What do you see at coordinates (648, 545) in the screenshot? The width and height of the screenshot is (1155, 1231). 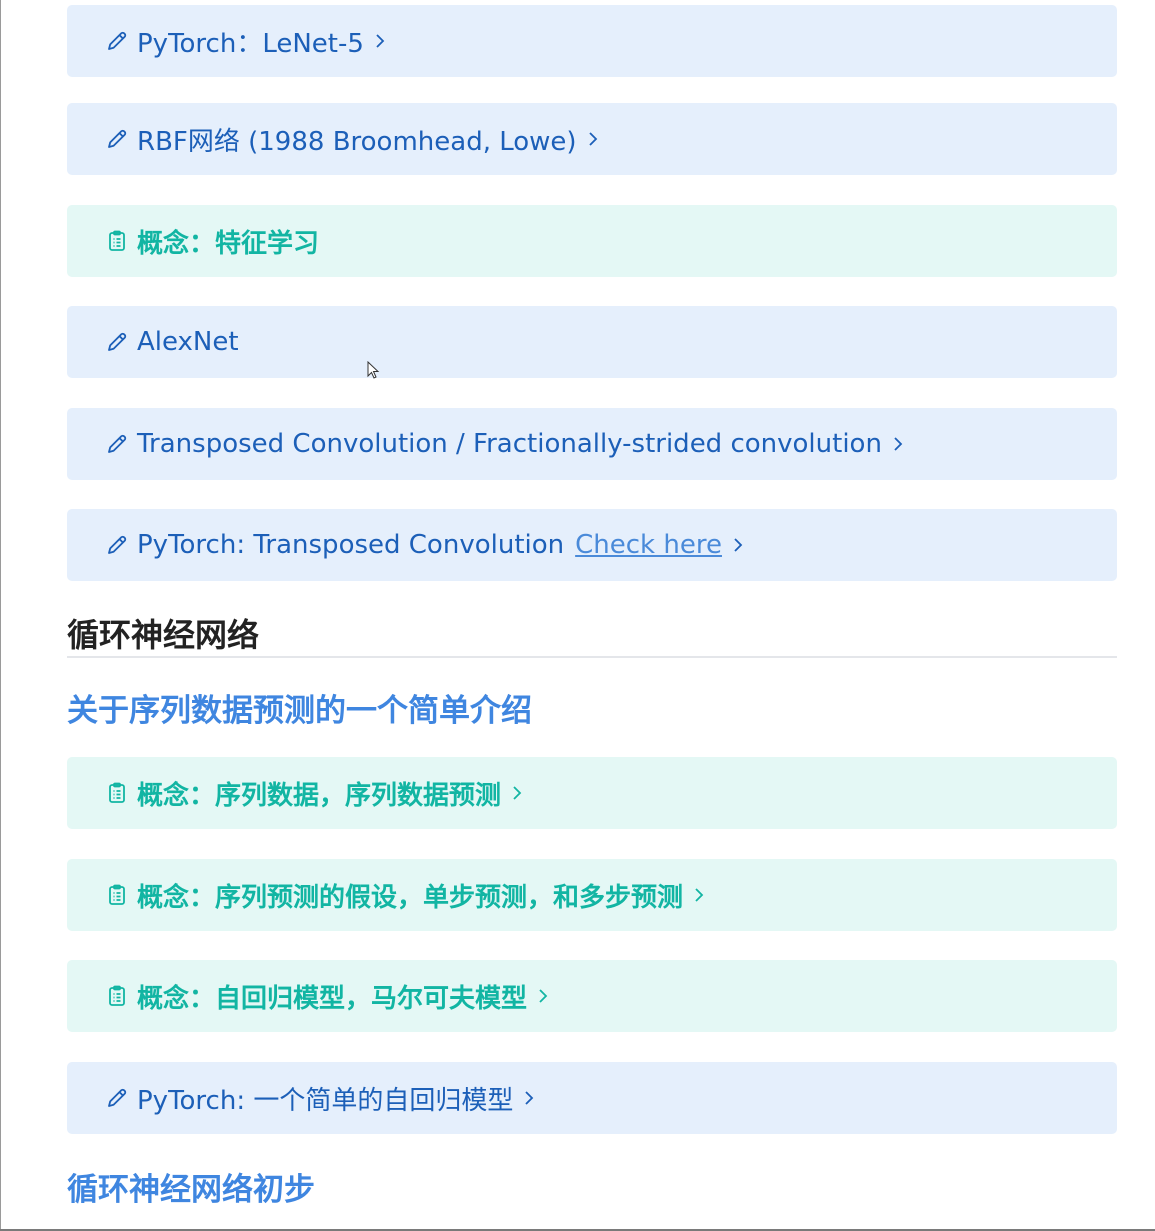 I see `check-here-link: Check here` at bounding box center [648, 545].